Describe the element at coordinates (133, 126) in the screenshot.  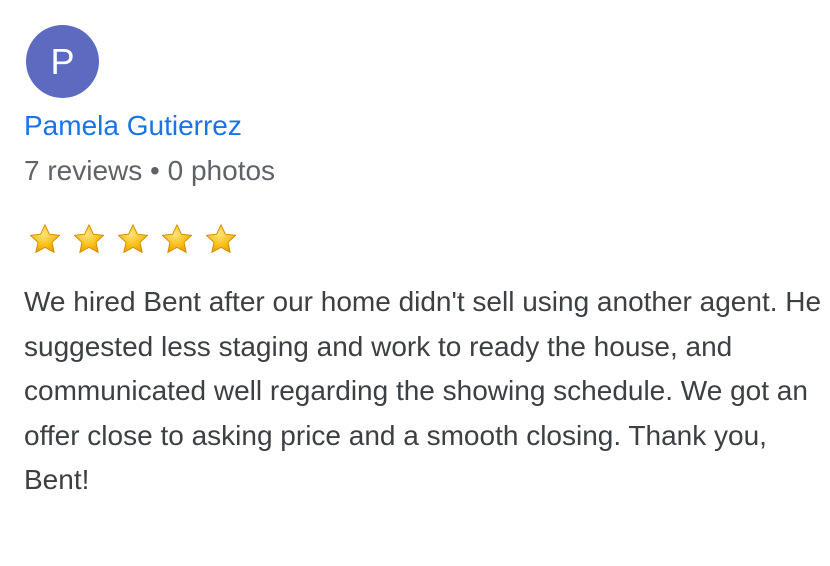
I see `reviewer-name-link: Pamela Gutierrez` at that location.